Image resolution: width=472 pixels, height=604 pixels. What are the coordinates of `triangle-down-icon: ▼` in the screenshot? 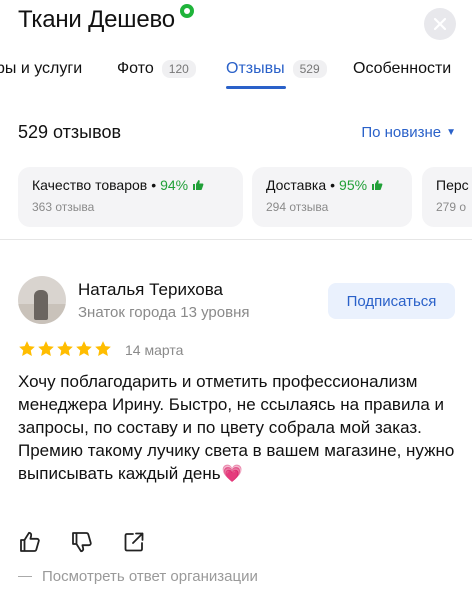 It's located at (451, 132).